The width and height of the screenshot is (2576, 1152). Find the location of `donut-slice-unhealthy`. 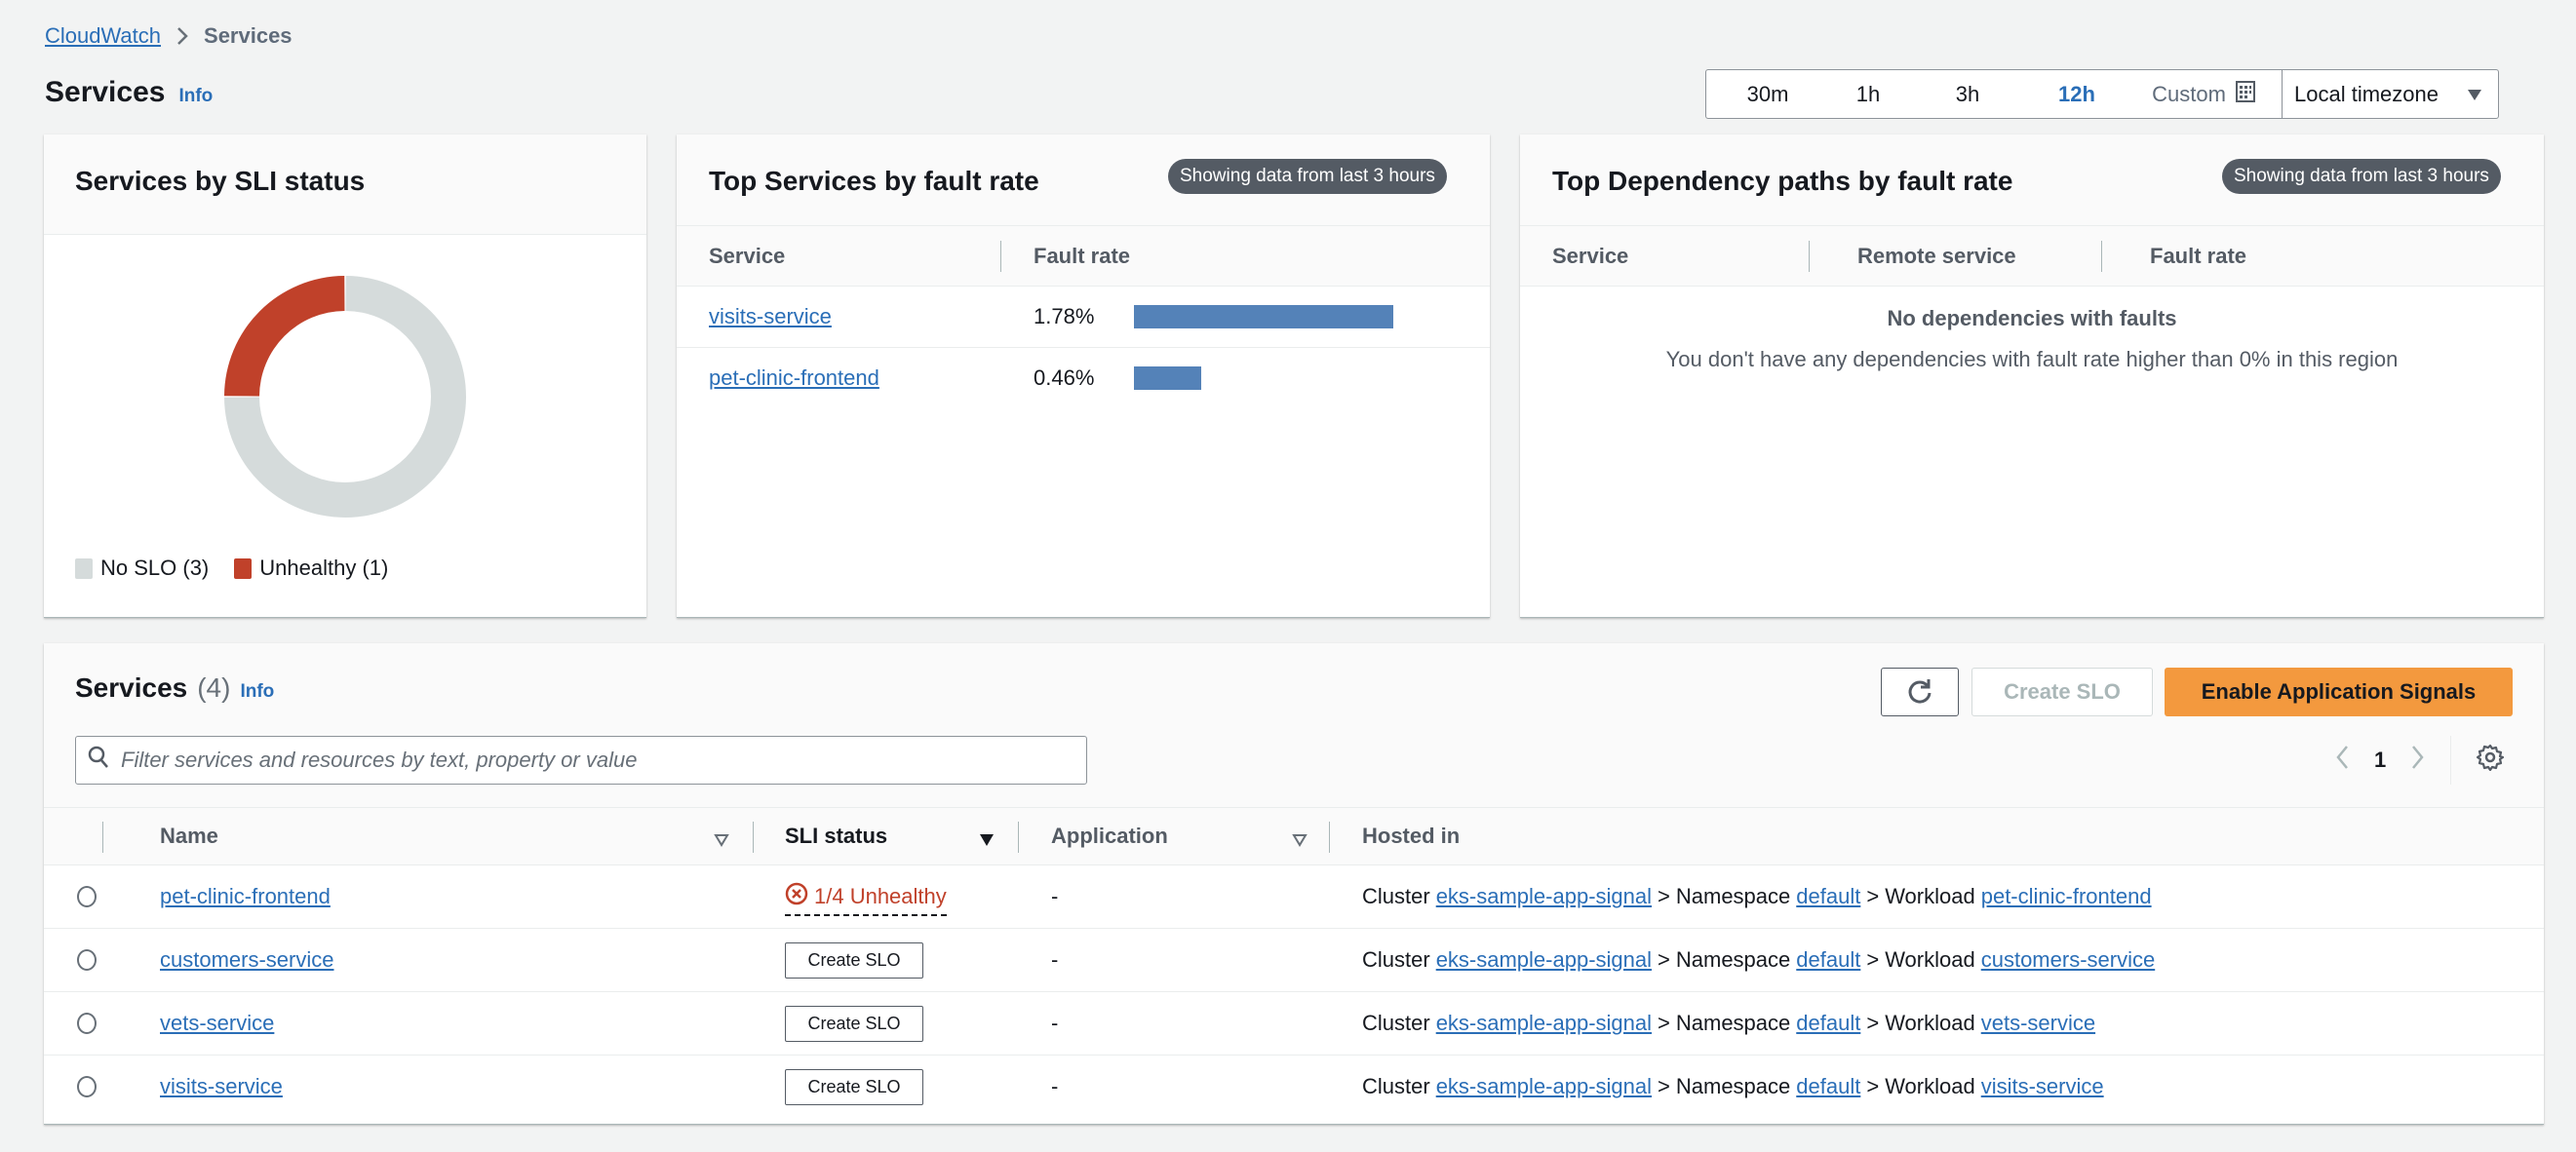

donut-slice-unhealthy is located at coordinates (284, 337).